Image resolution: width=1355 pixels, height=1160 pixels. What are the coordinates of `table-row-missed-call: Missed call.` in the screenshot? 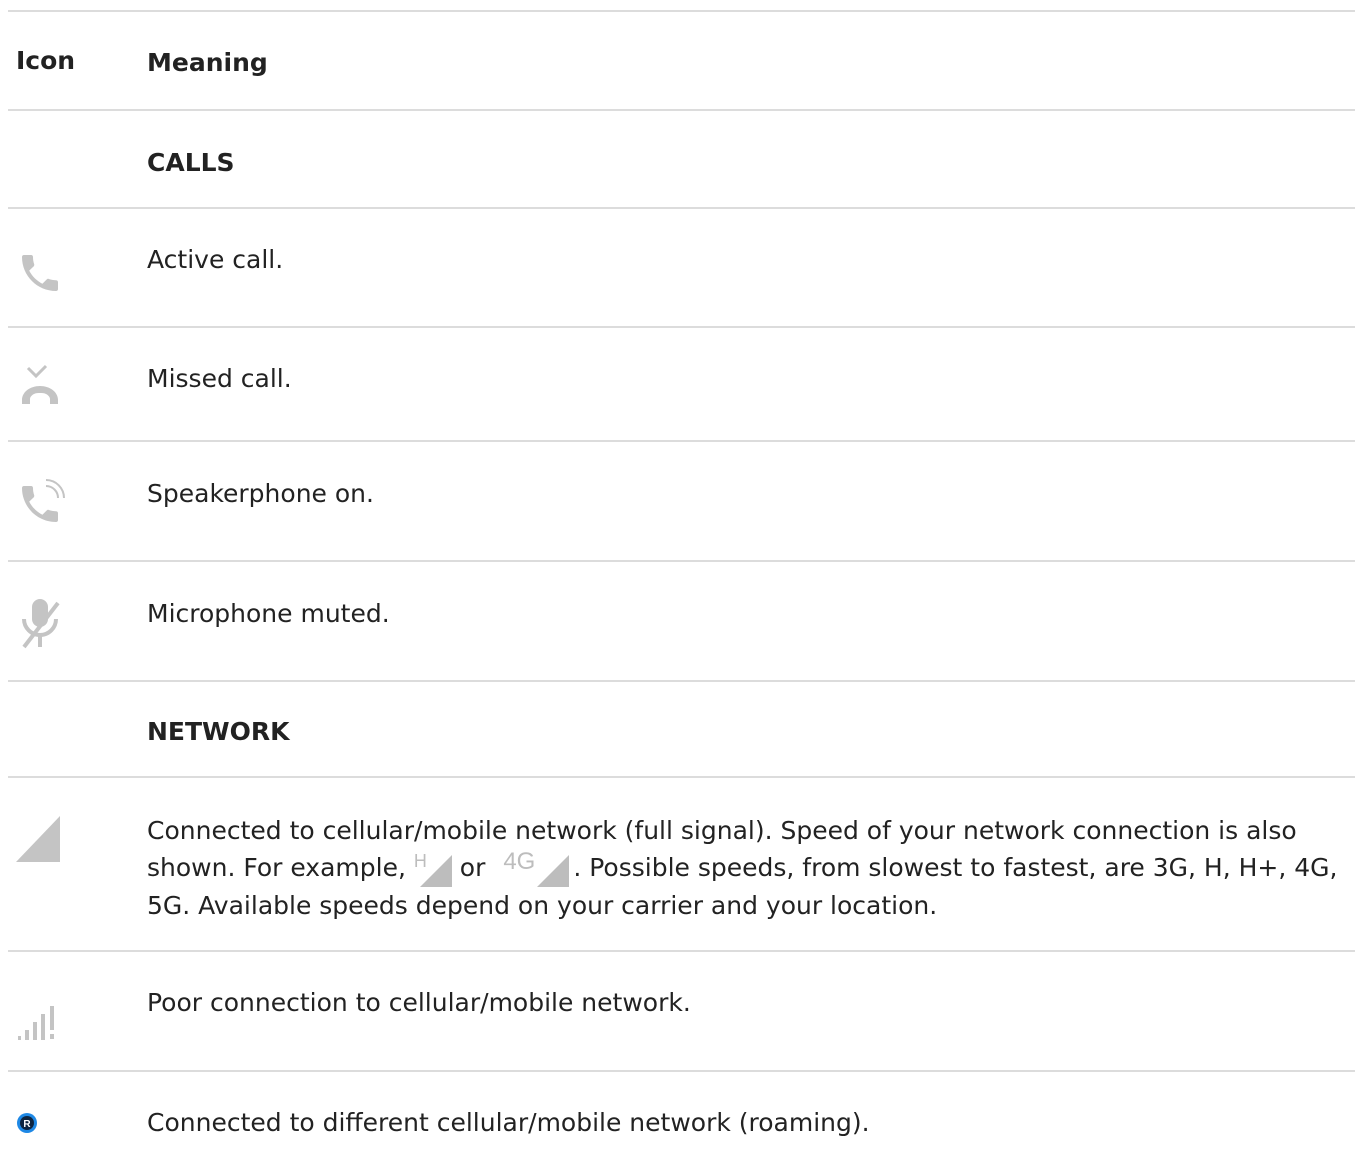 It's located at (681, 384).